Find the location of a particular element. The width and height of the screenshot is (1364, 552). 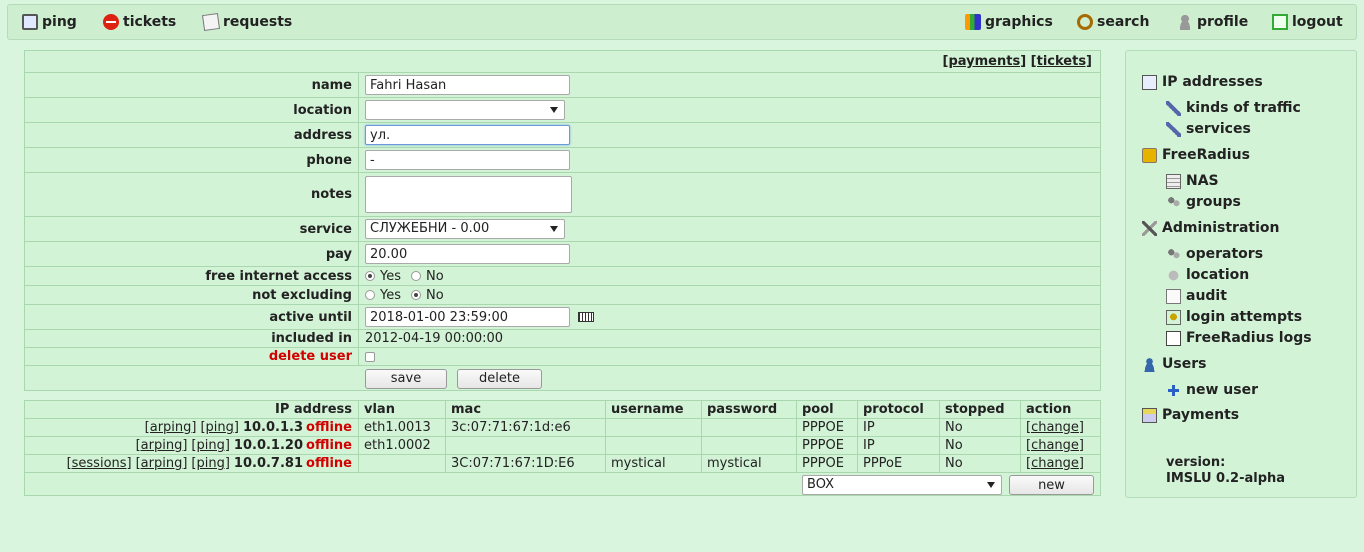

pay-input is located at coordinates (467, 254).